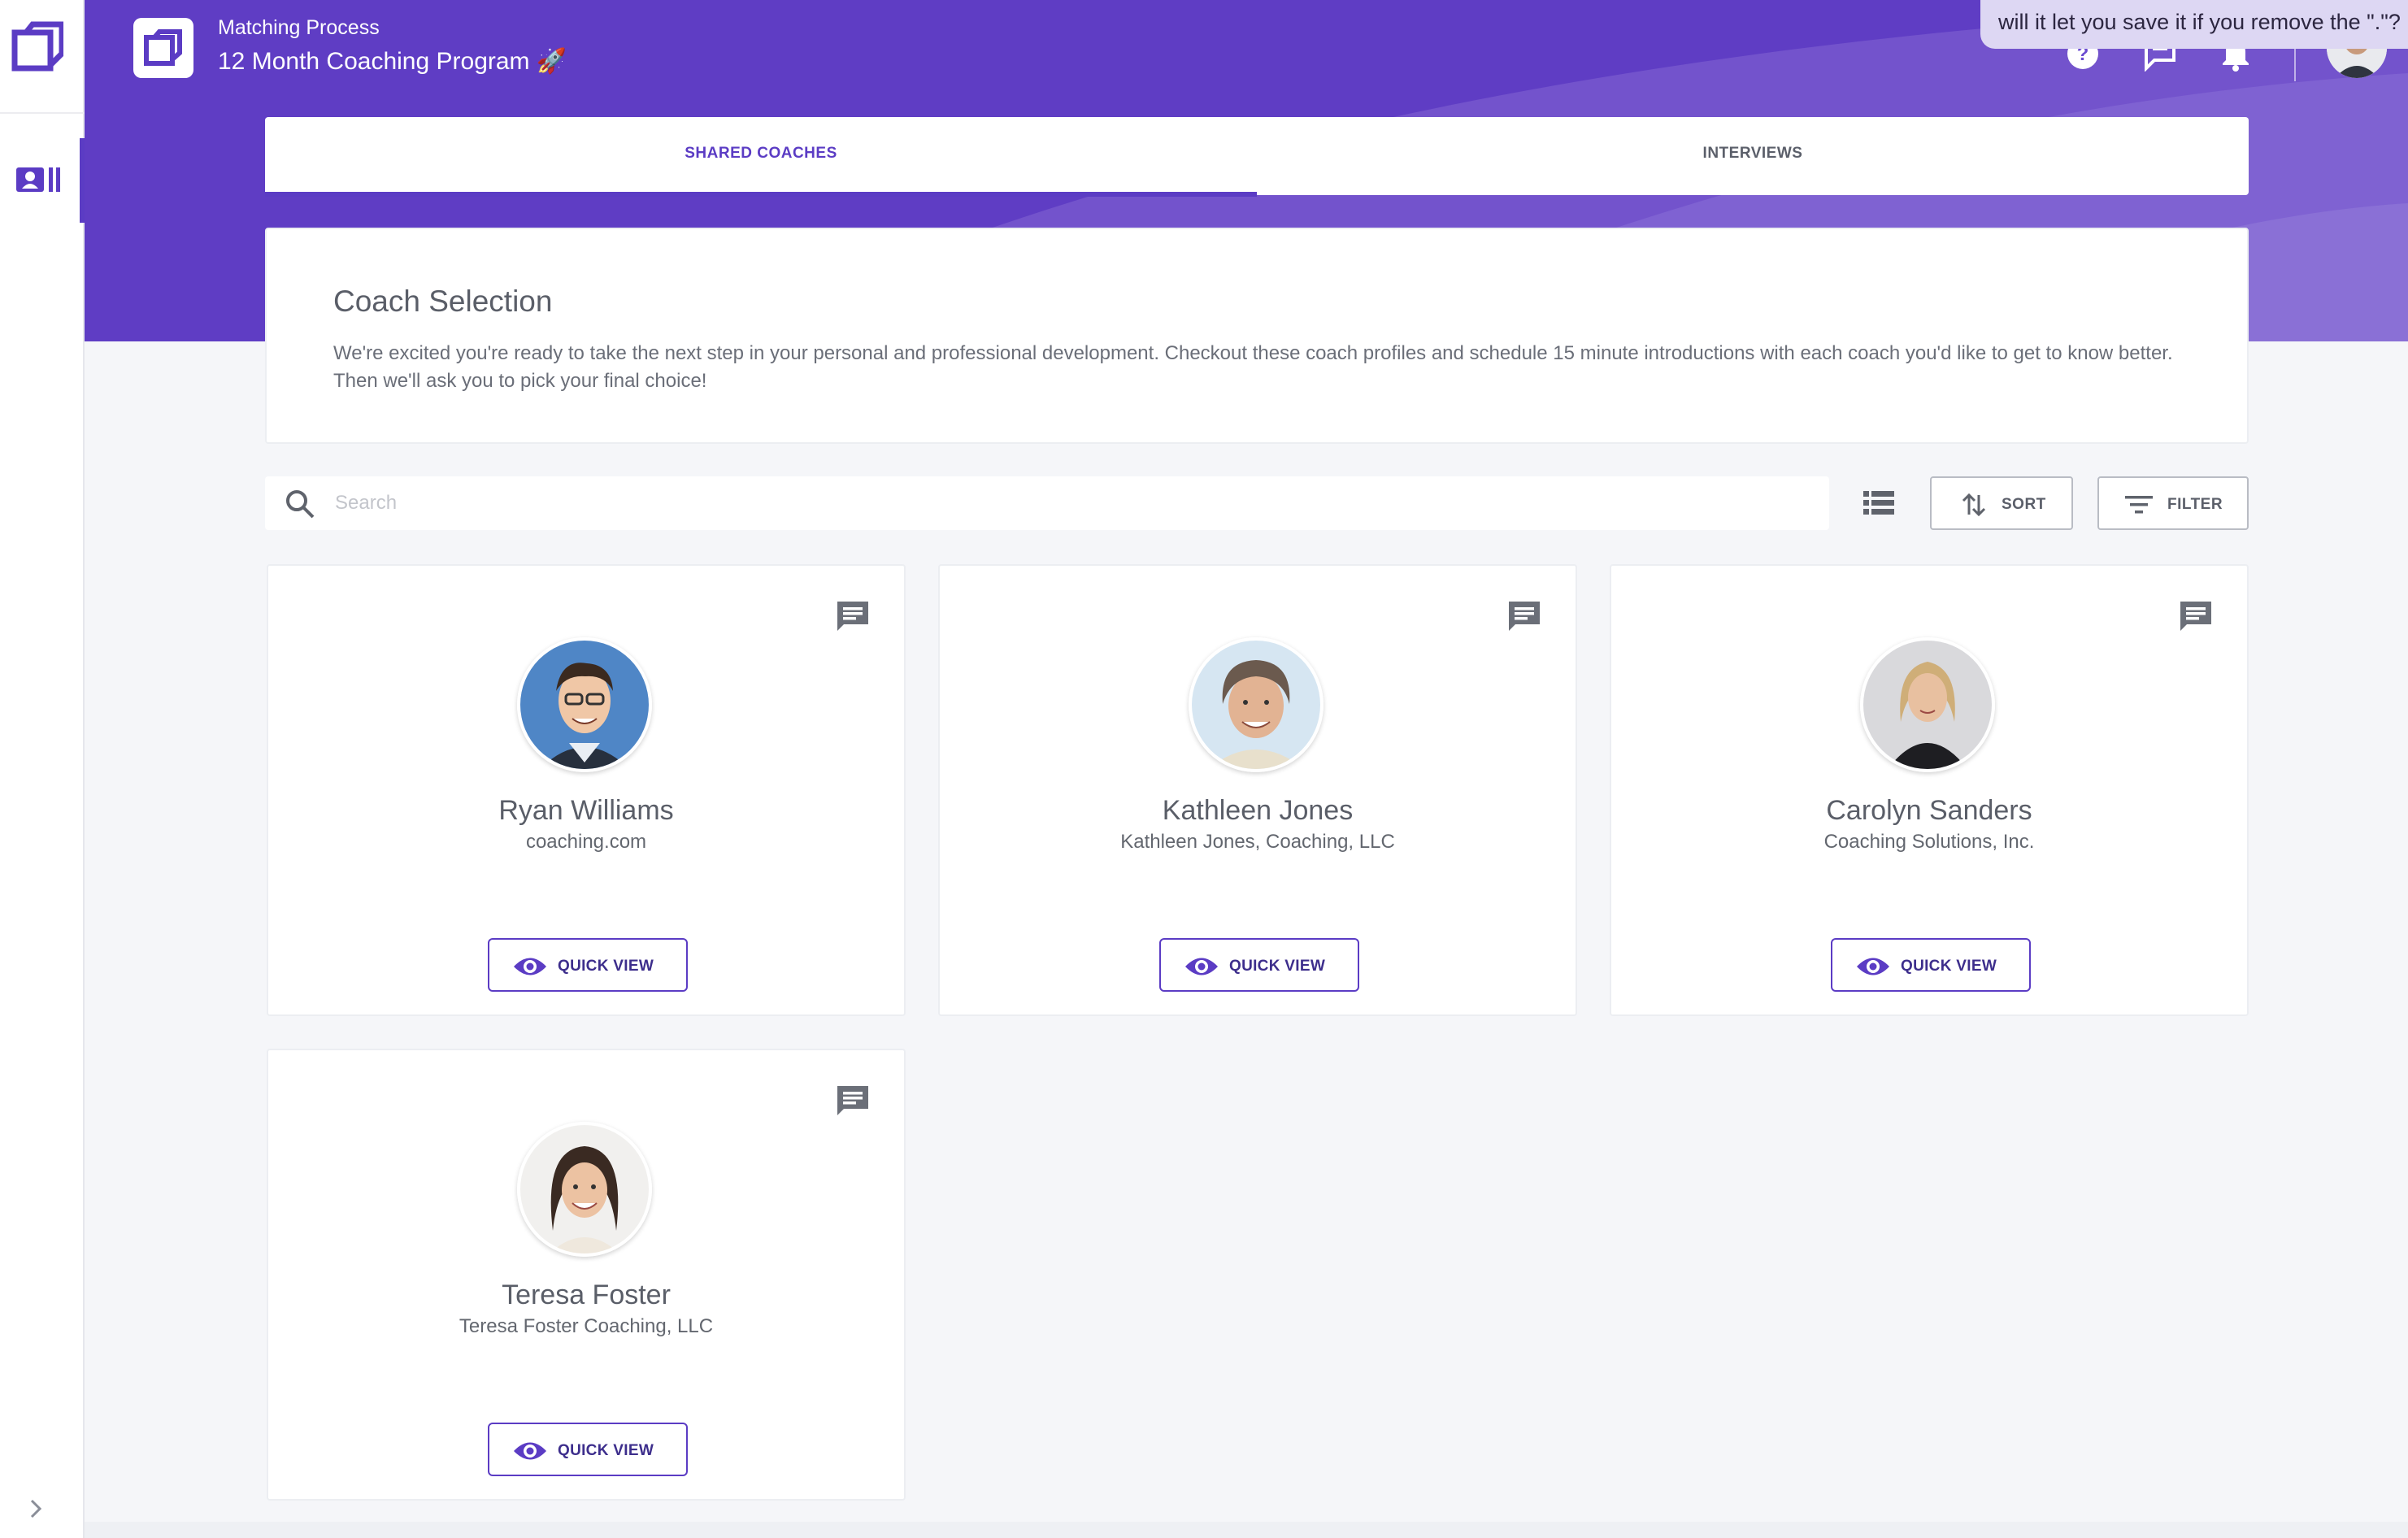 The width and height of the screenshot is (2408, 1538). I want to click on filter-button: FILTER, so click(2173, 503).